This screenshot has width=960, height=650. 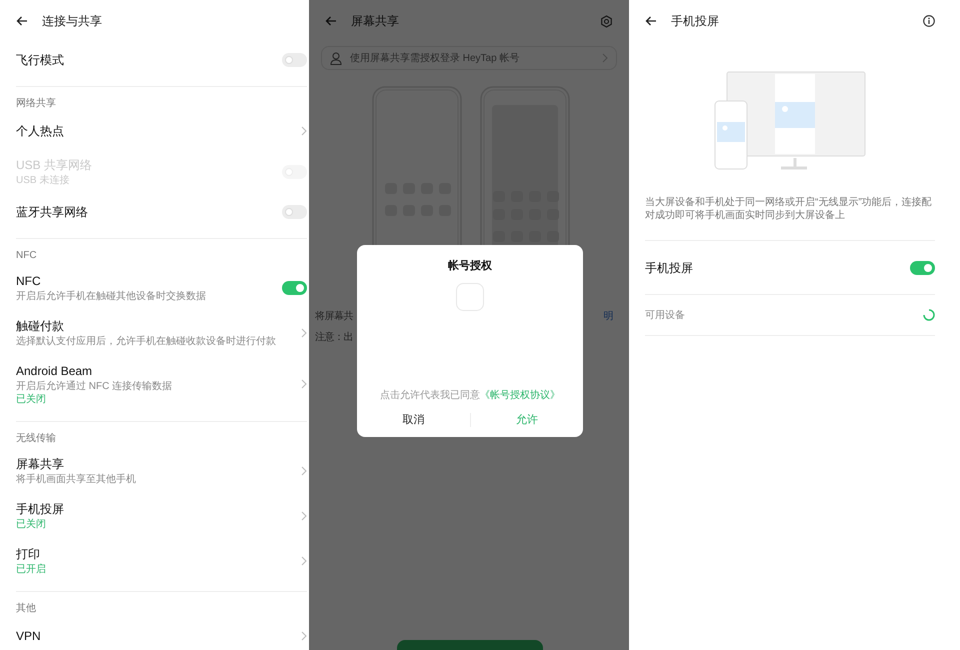 What do you see at coordinates (520, 395) in the screenshot?
I see `agreement-link: 《帐号授权协议》` at bounding box center [520, 395].